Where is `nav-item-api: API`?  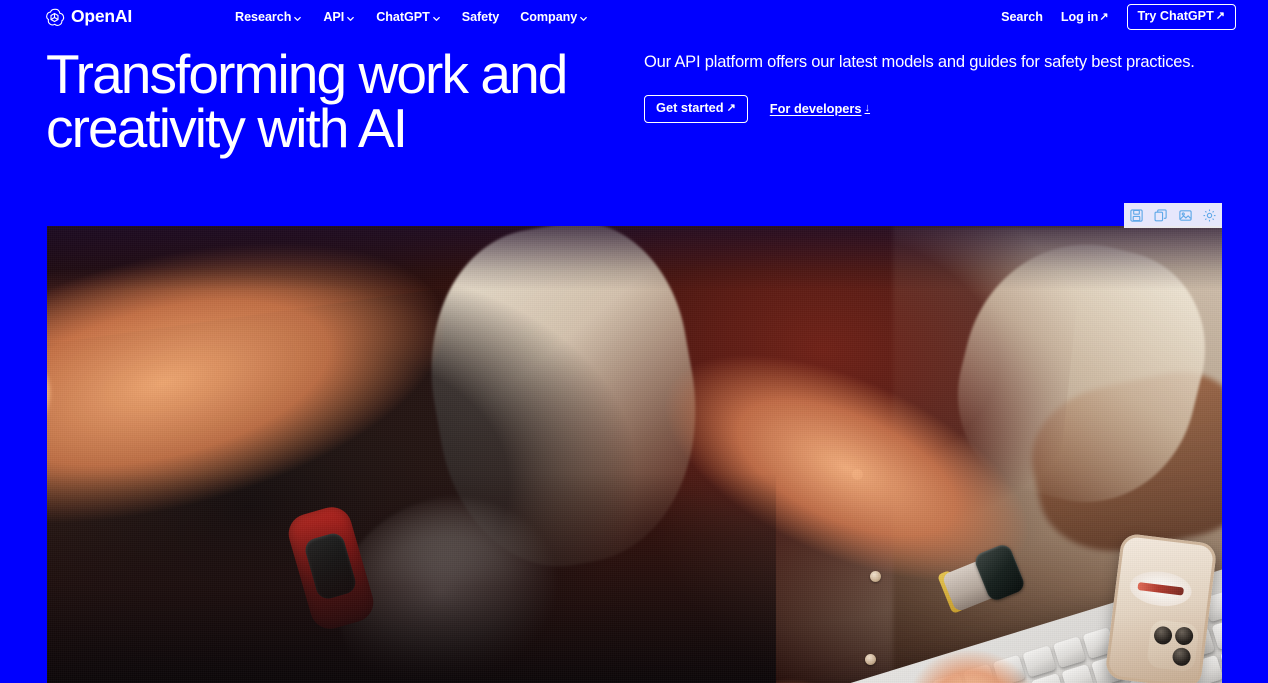
nav-item-api: API is located at coordinates (339, 17).